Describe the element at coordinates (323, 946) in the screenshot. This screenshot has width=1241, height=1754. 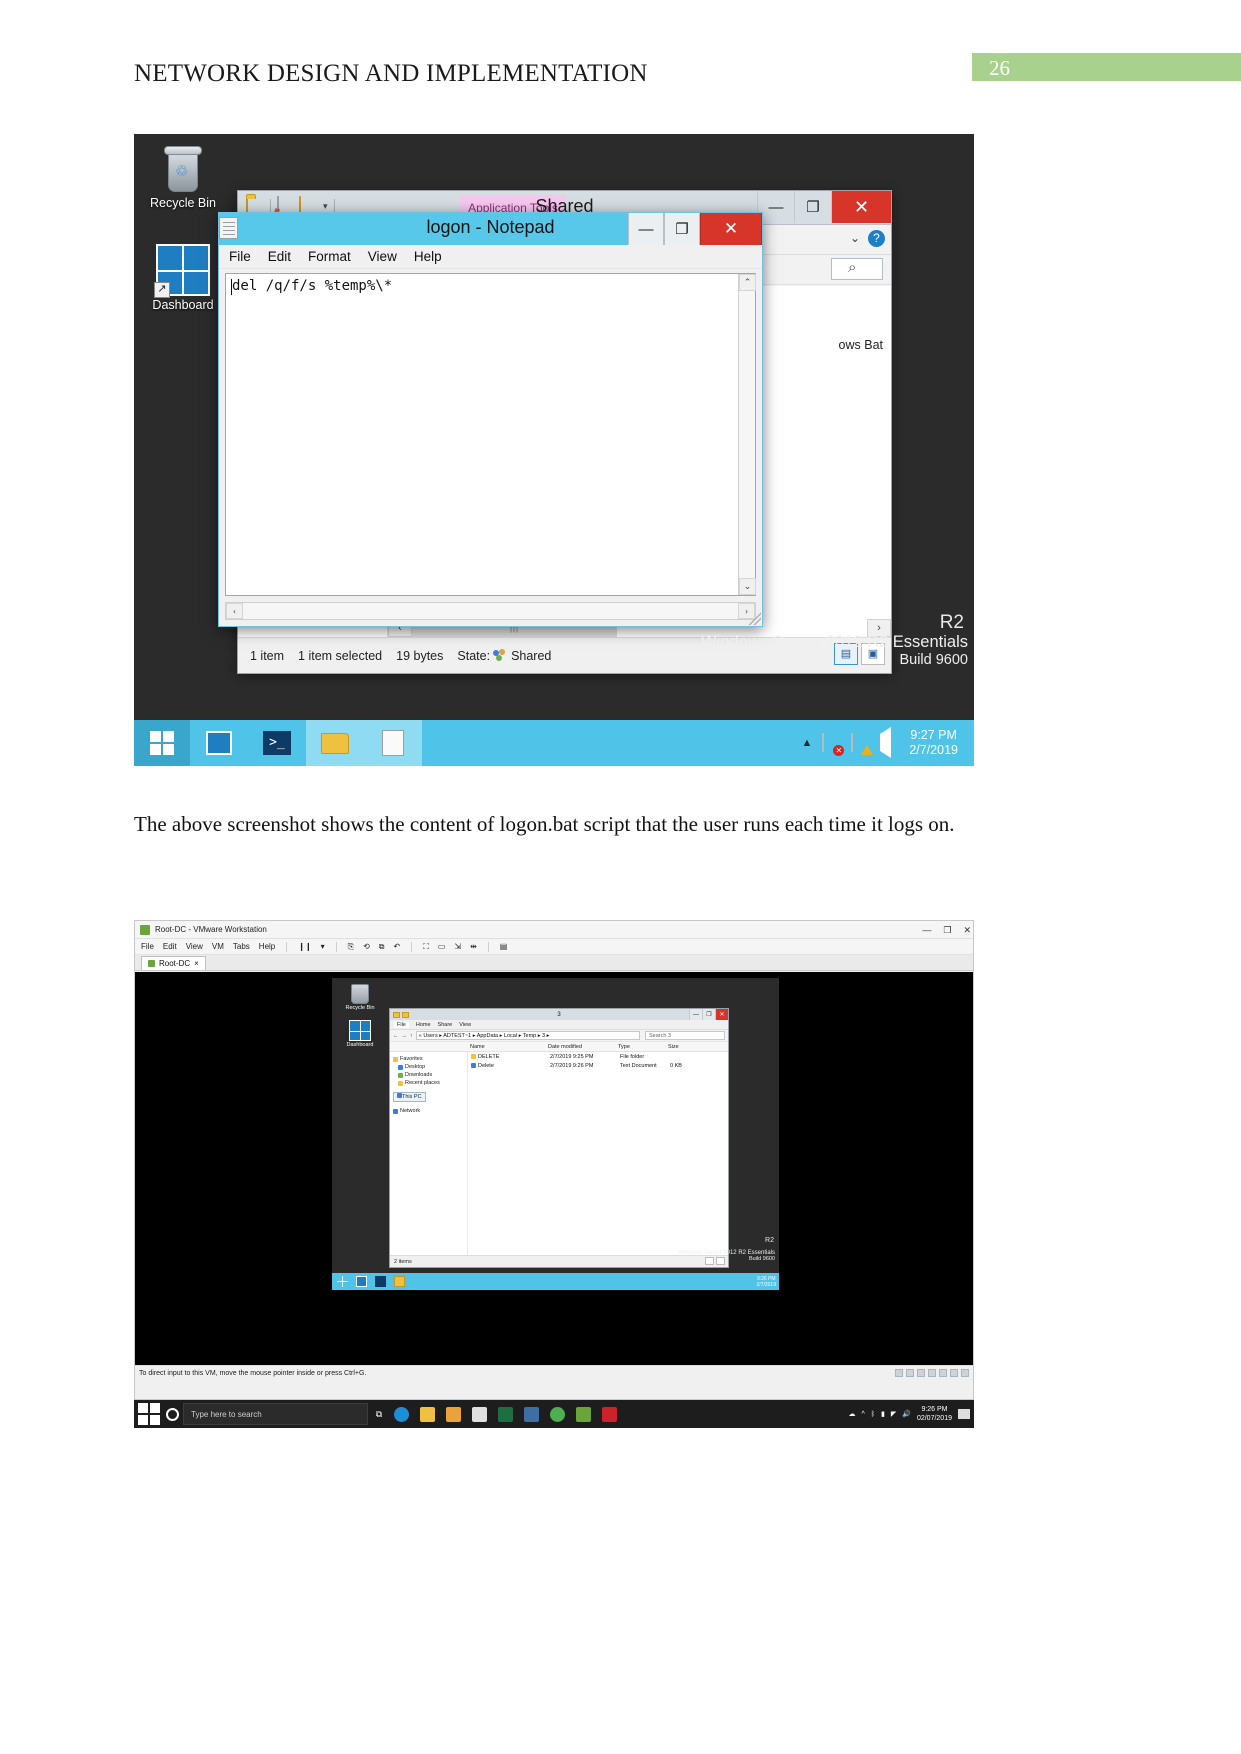
I see `chevron-down-icon: ▾` at that location.